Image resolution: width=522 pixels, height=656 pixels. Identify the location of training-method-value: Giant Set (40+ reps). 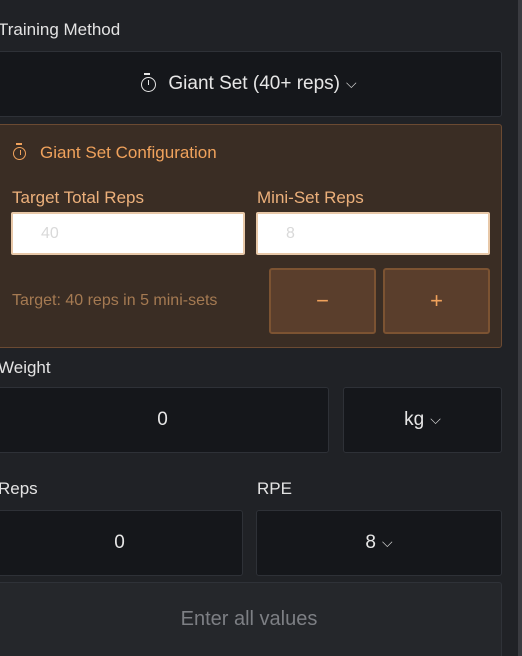
(254, 83).